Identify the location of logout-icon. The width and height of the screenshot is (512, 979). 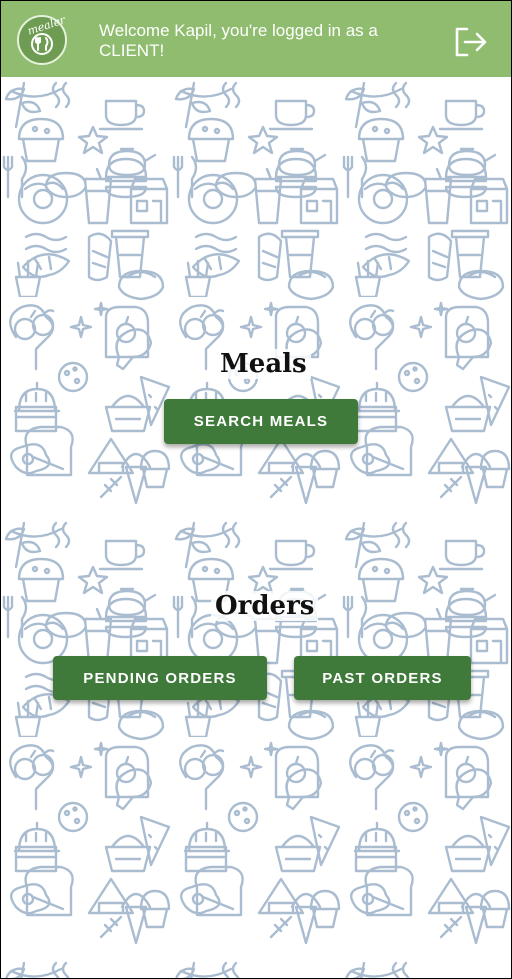
(471, 42).